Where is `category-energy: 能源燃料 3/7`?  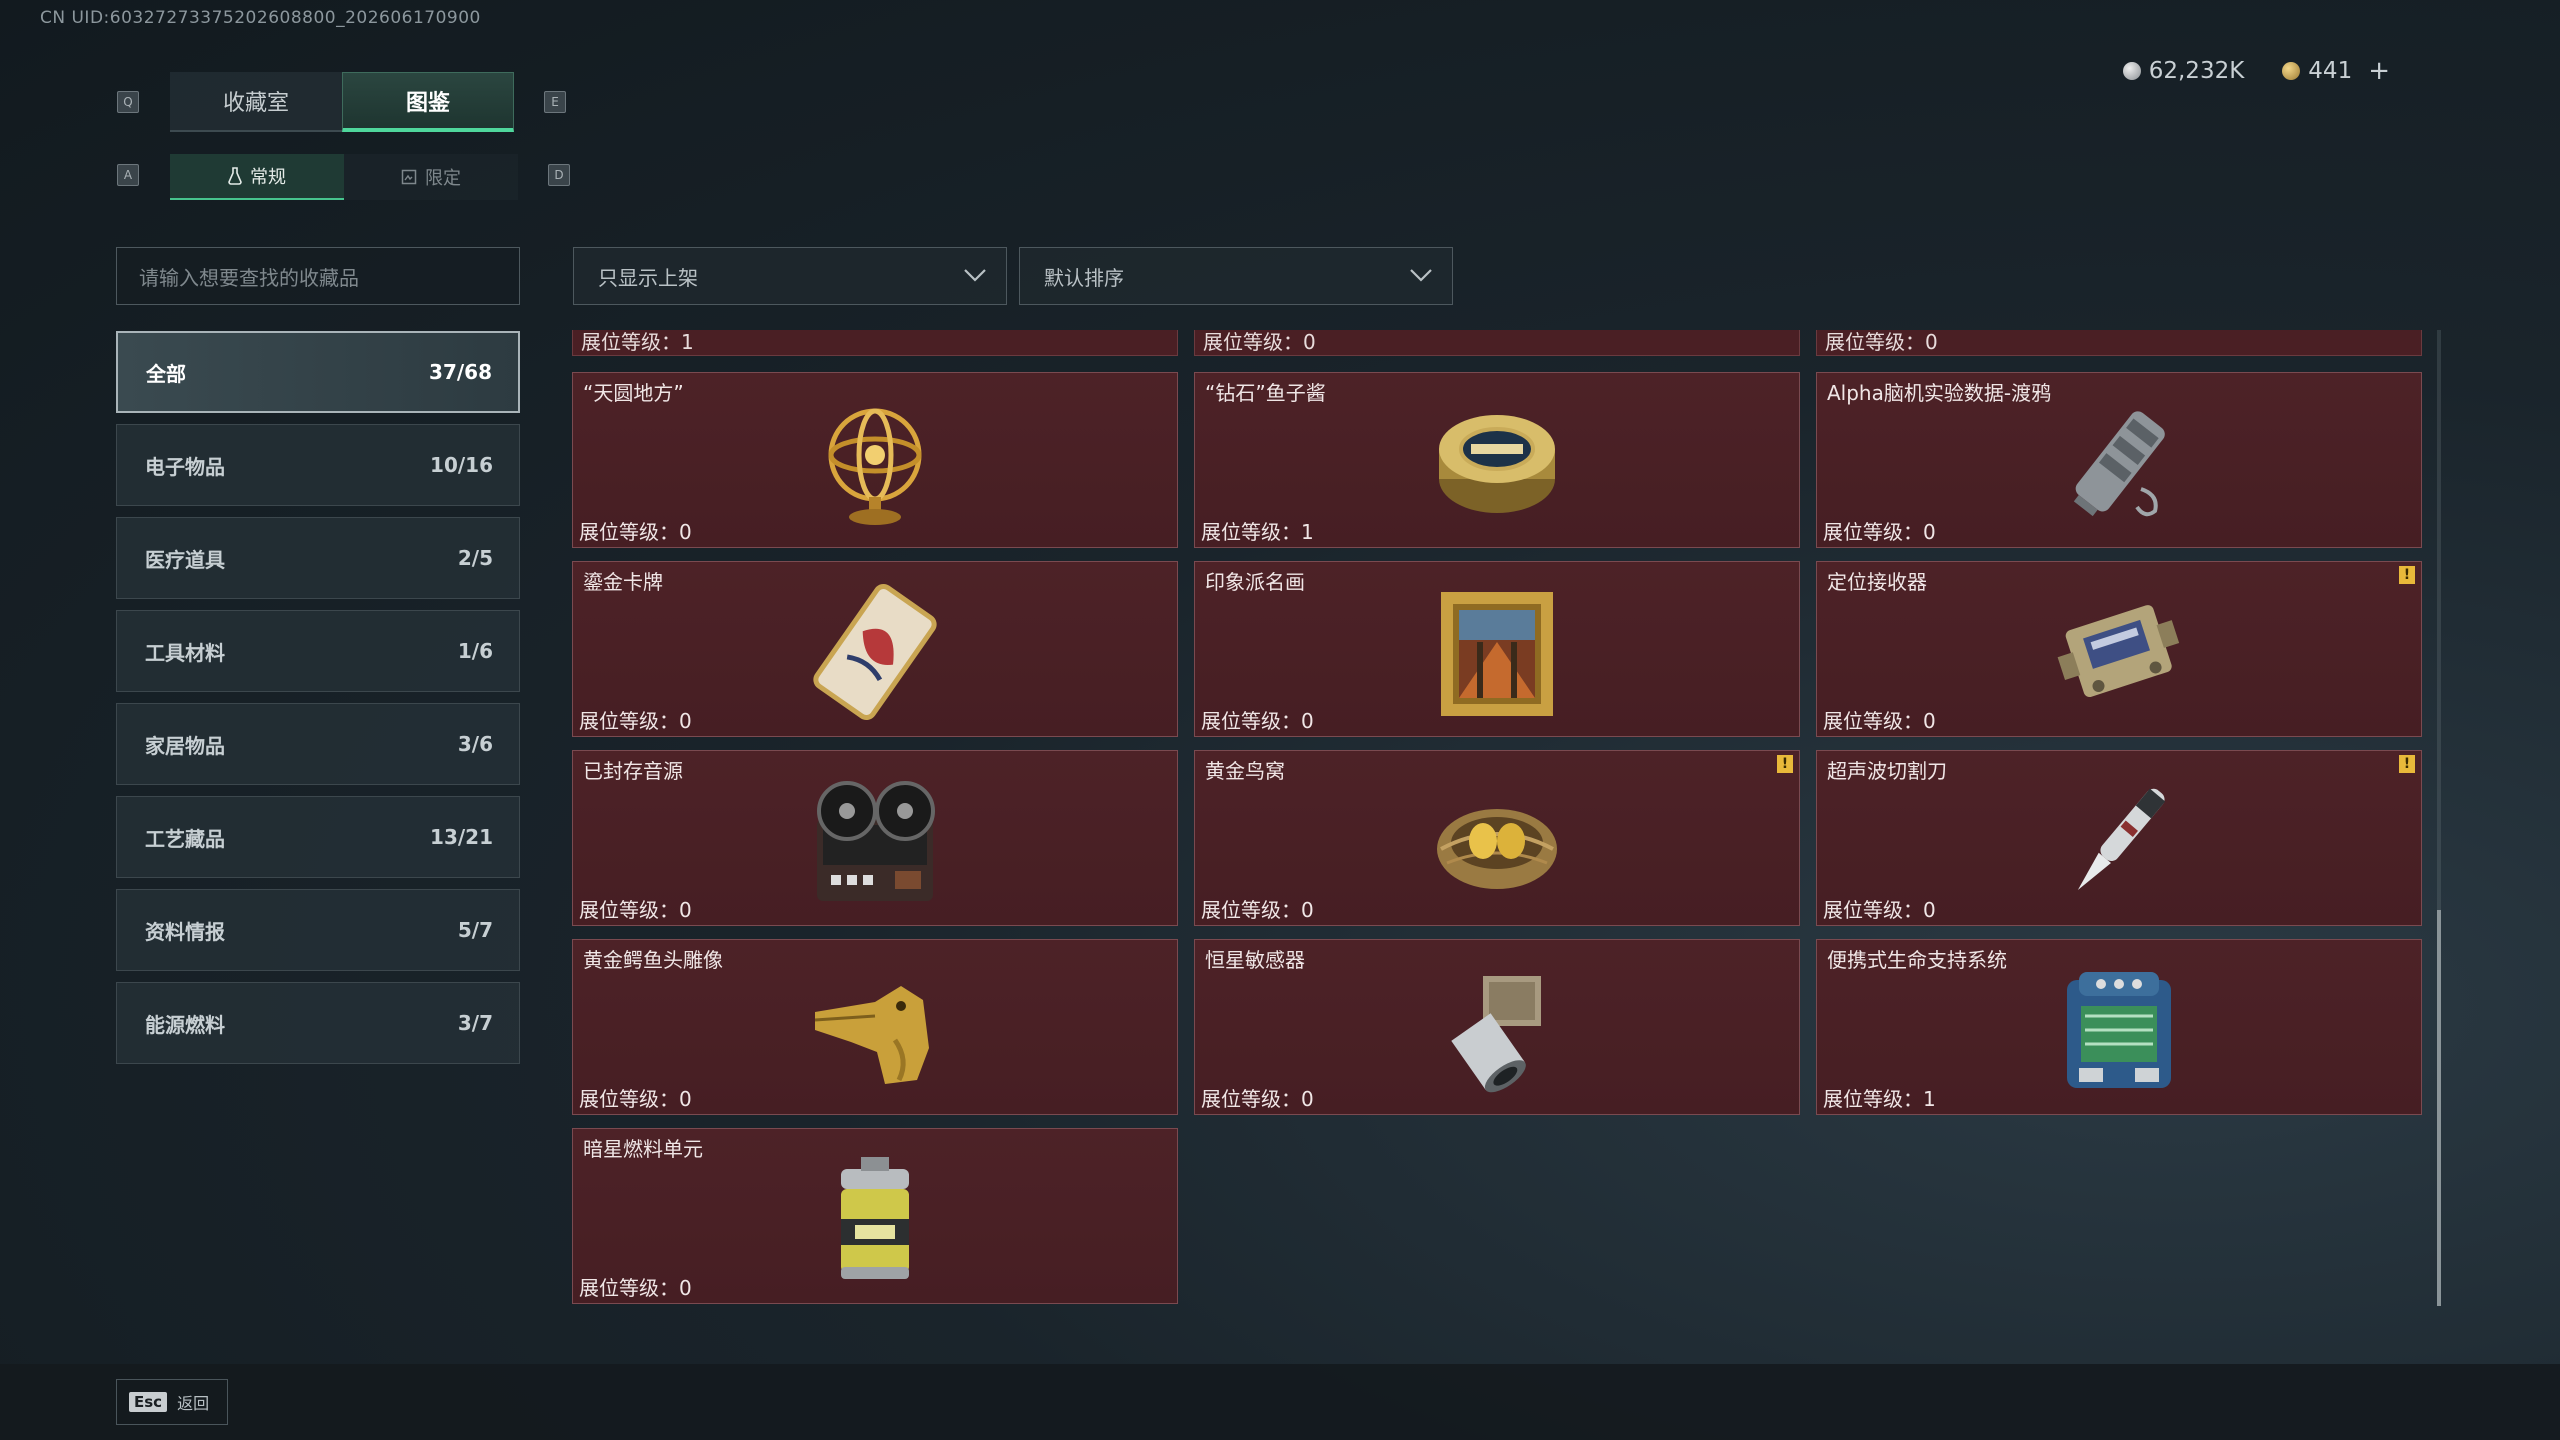 category-energy: 能源燃料 3/7 is located at coordinates (318, 1023).